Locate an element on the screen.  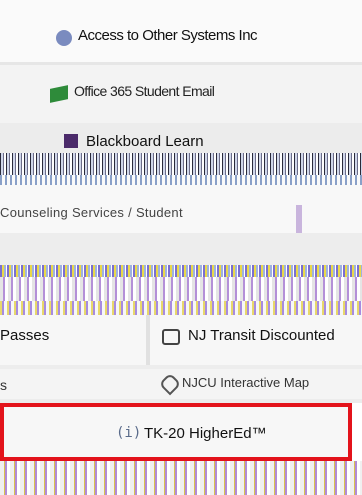
link-label-left-fragment: s is located at coordinates (3, 385).